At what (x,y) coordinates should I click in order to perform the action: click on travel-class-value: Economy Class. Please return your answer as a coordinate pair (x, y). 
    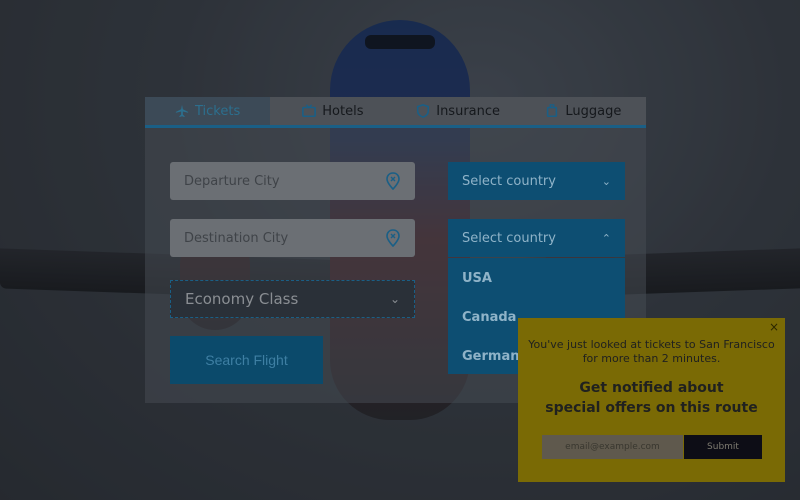
    Looking at the image, I should click on (242, 299).